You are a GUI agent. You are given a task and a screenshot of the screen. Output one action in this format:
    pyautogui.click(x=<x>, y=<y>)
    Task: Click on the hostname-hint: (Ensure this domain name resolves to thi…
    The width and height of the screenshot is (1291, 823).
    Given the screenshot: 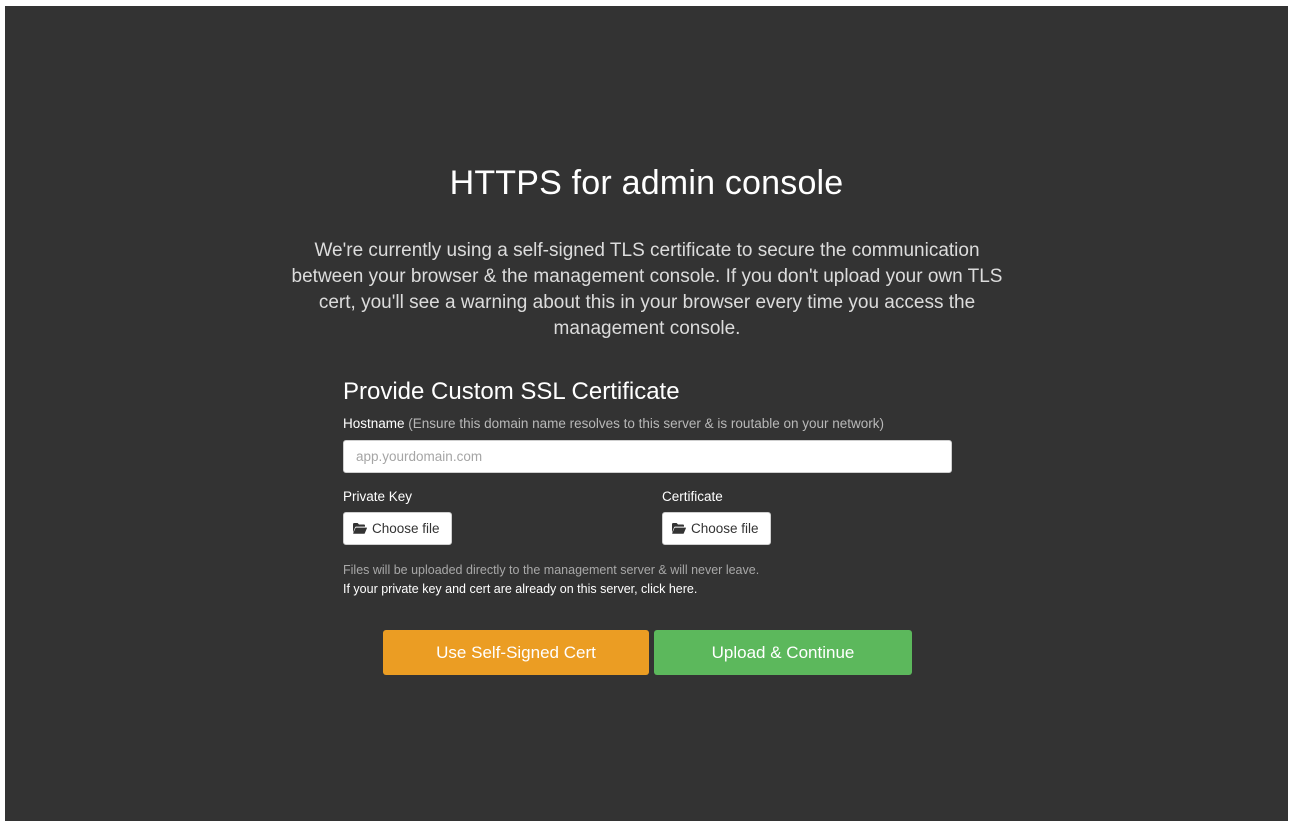 What is the action you would take?
    pyautogui.click(x=646, y=423)
    